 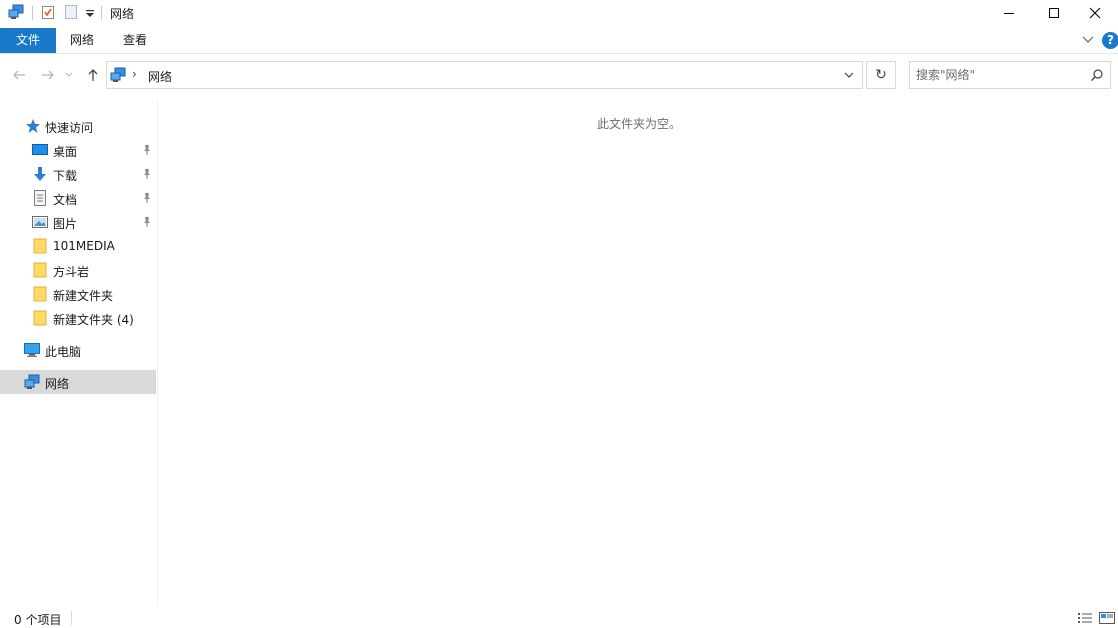 What do you see at coordinates (82, 40) in the screenshot?
I see `tab-network: 网络` at bounding box center [82, 40].